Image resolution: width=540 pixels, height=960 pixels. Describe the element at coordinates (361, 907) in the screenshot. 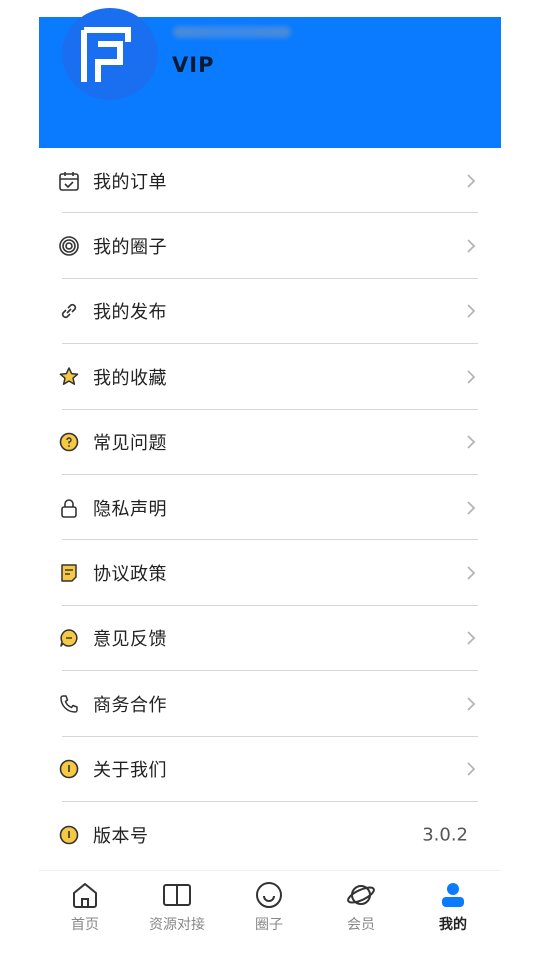

I see `tab-membership: 会员` at that location.